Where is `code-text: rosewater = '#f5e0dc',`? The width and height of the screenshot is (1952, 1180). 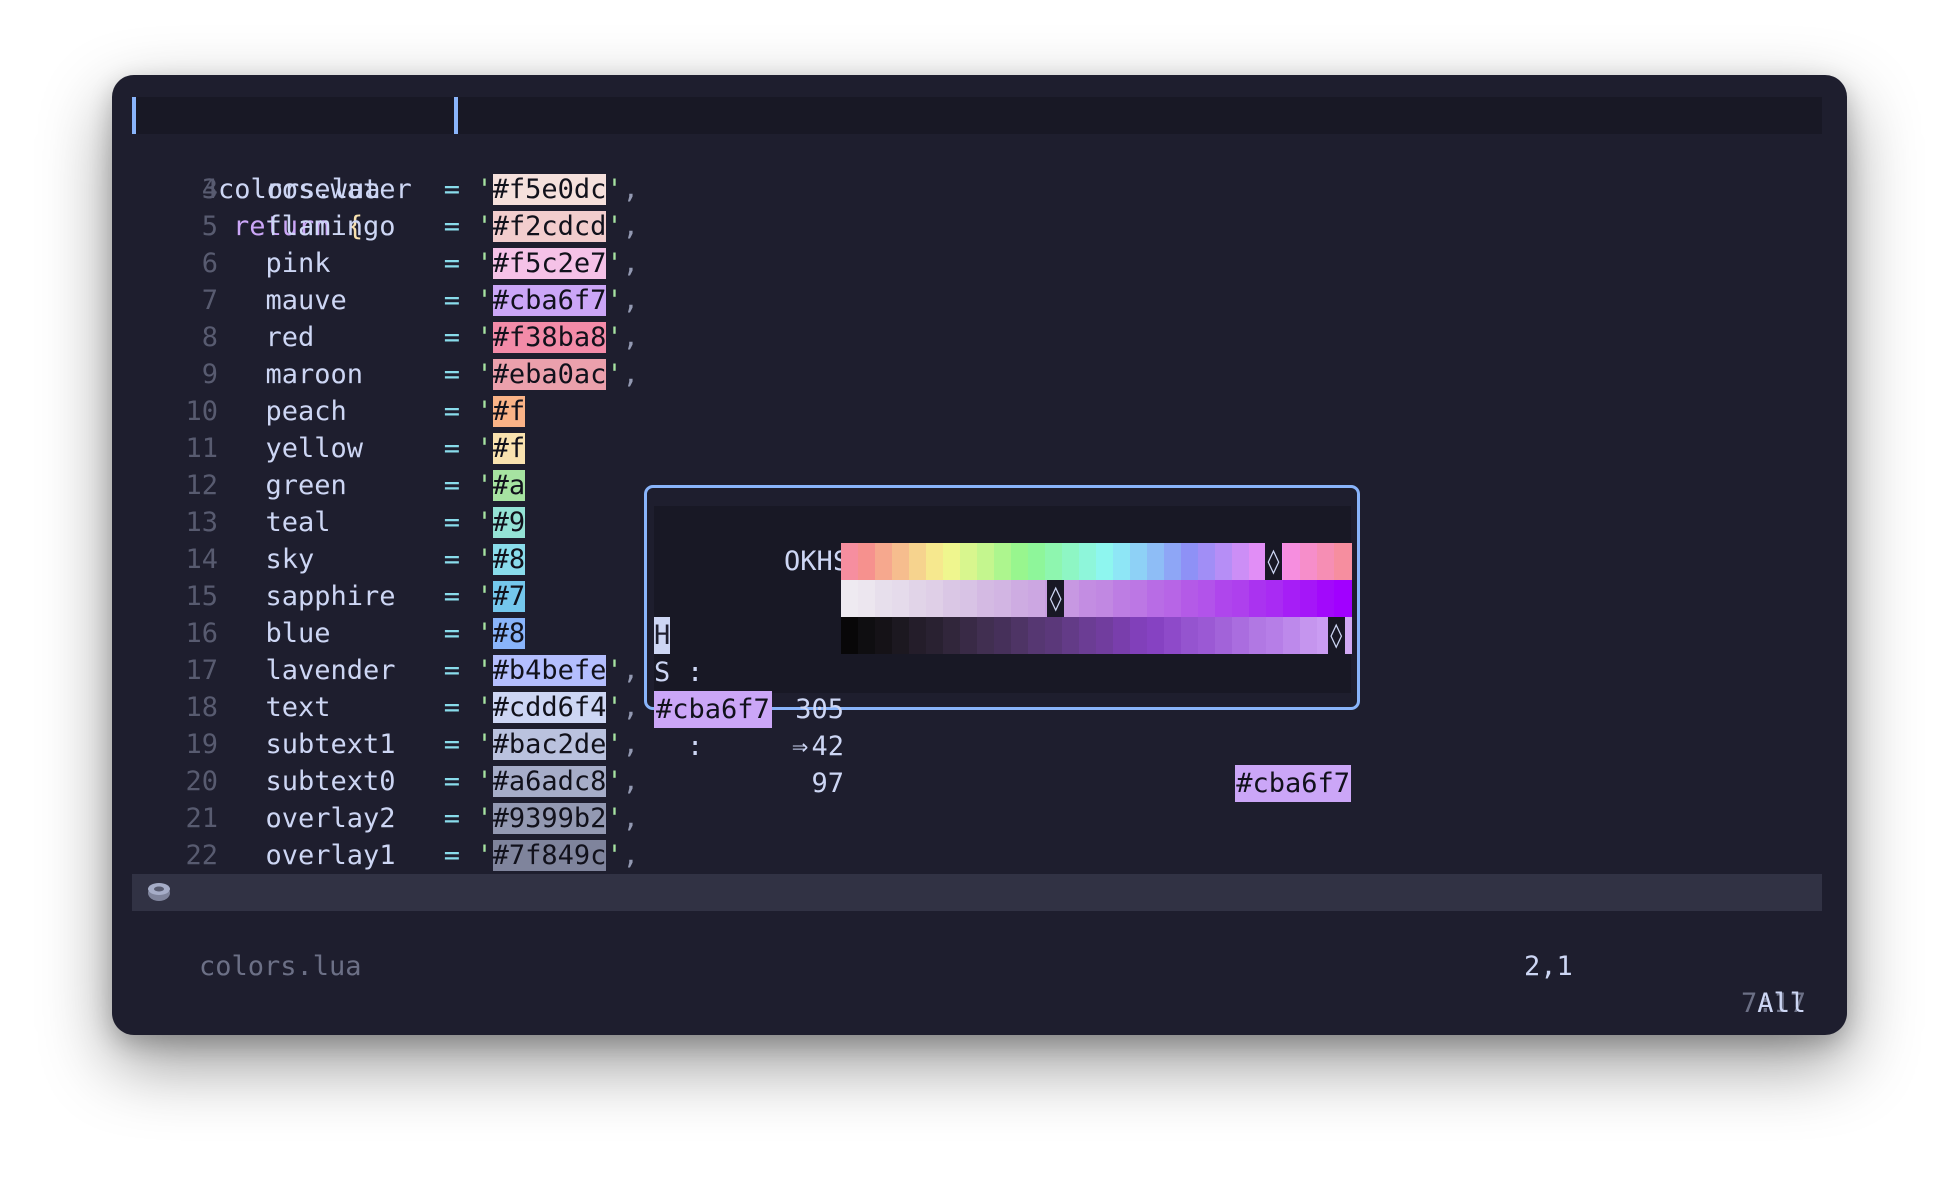
code-text: rosewater = '#f5e0dc', is located at coordinates (436, 189).